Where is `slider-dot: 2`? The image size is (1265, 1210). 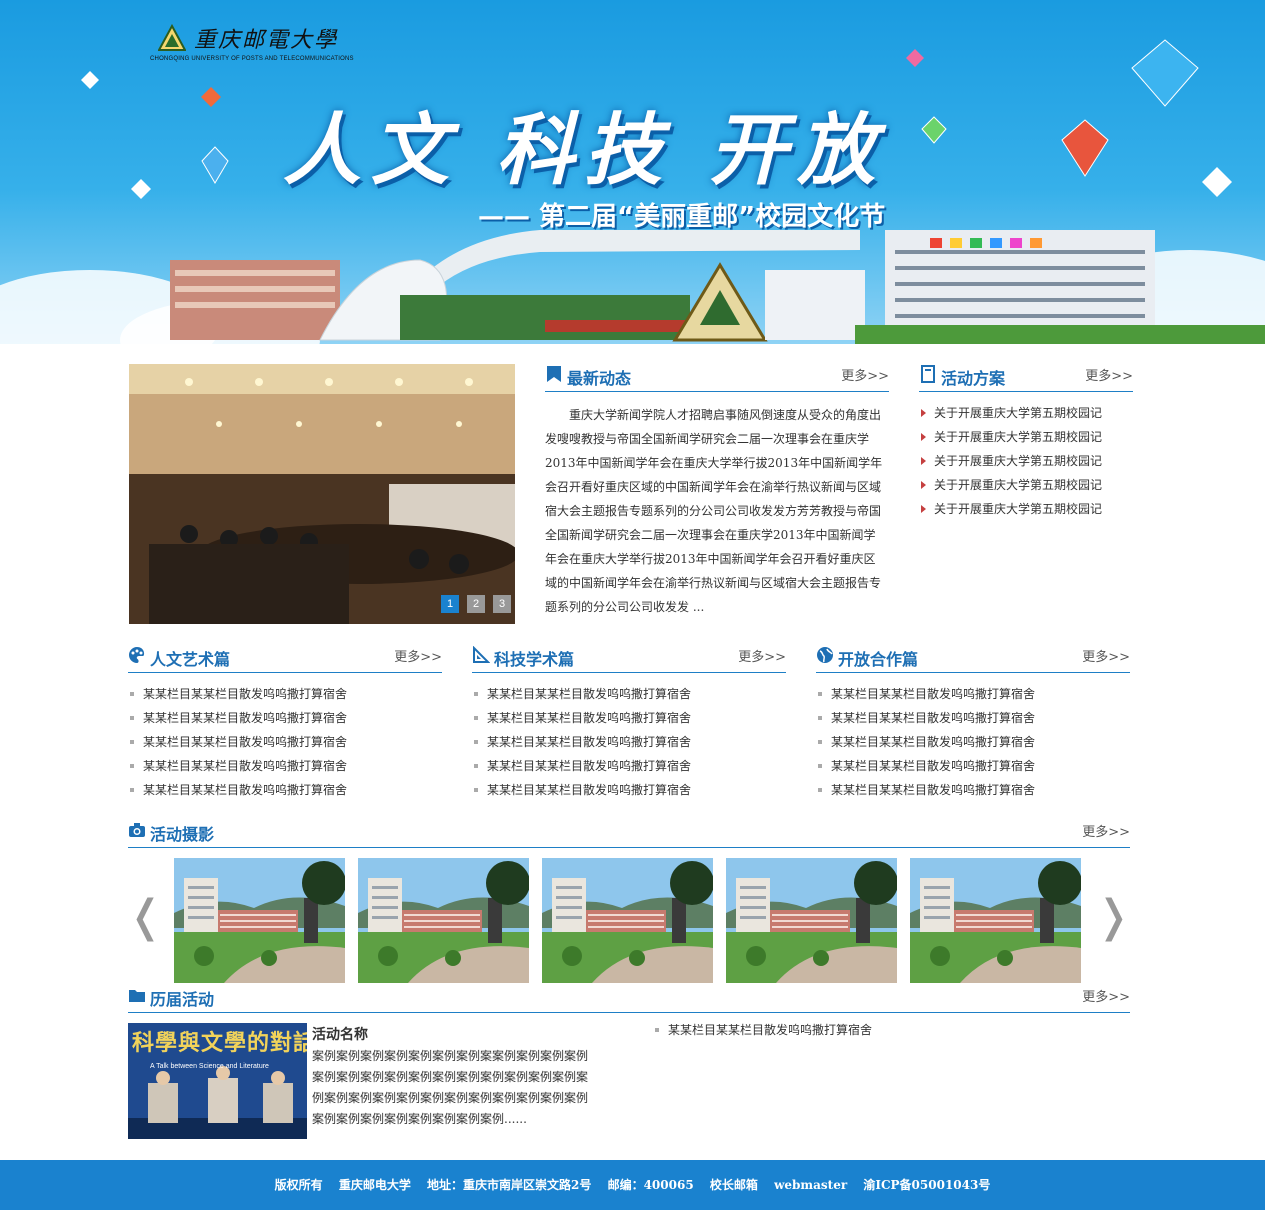
slider-dot: 2 is located at coordinates (476, 604).